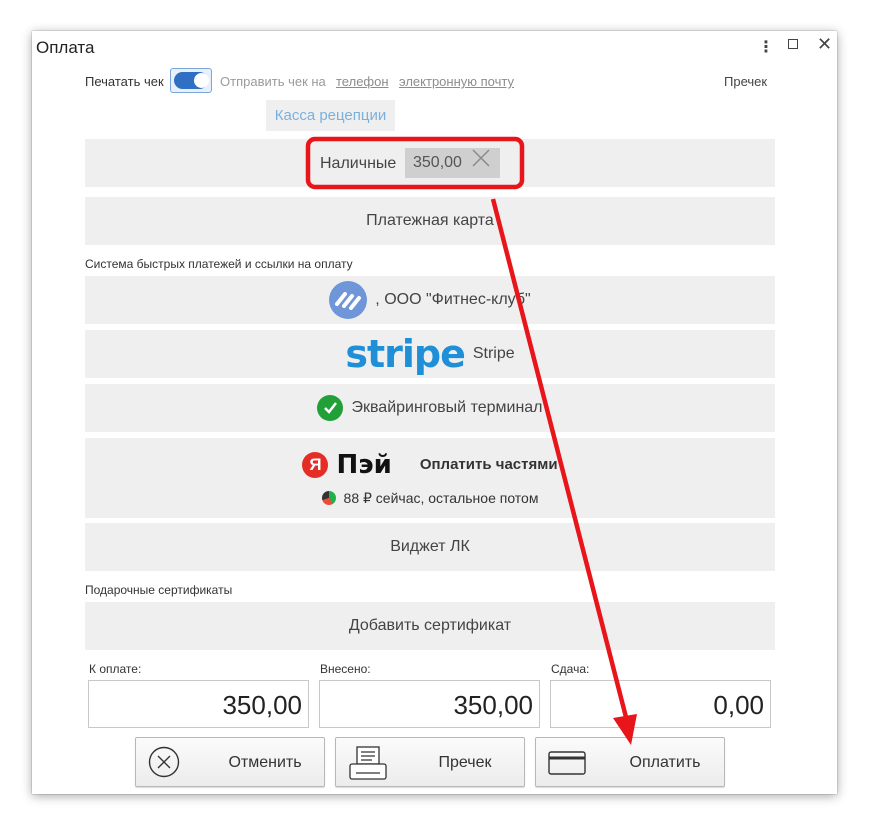 The height and width of the screenshot is (826, 869). I want to click on stripe-payment-button: stripe Stripe, so click(430, 354).